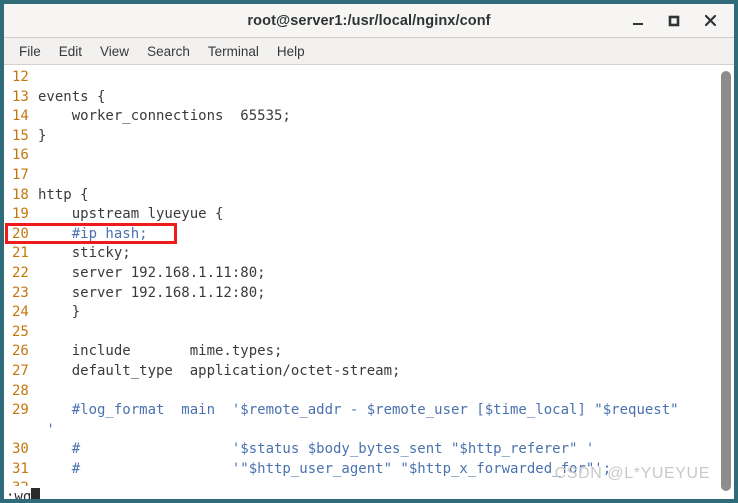 This screenshot has height=503, width=738. I want to click on maximize-button, so click(674, 21).